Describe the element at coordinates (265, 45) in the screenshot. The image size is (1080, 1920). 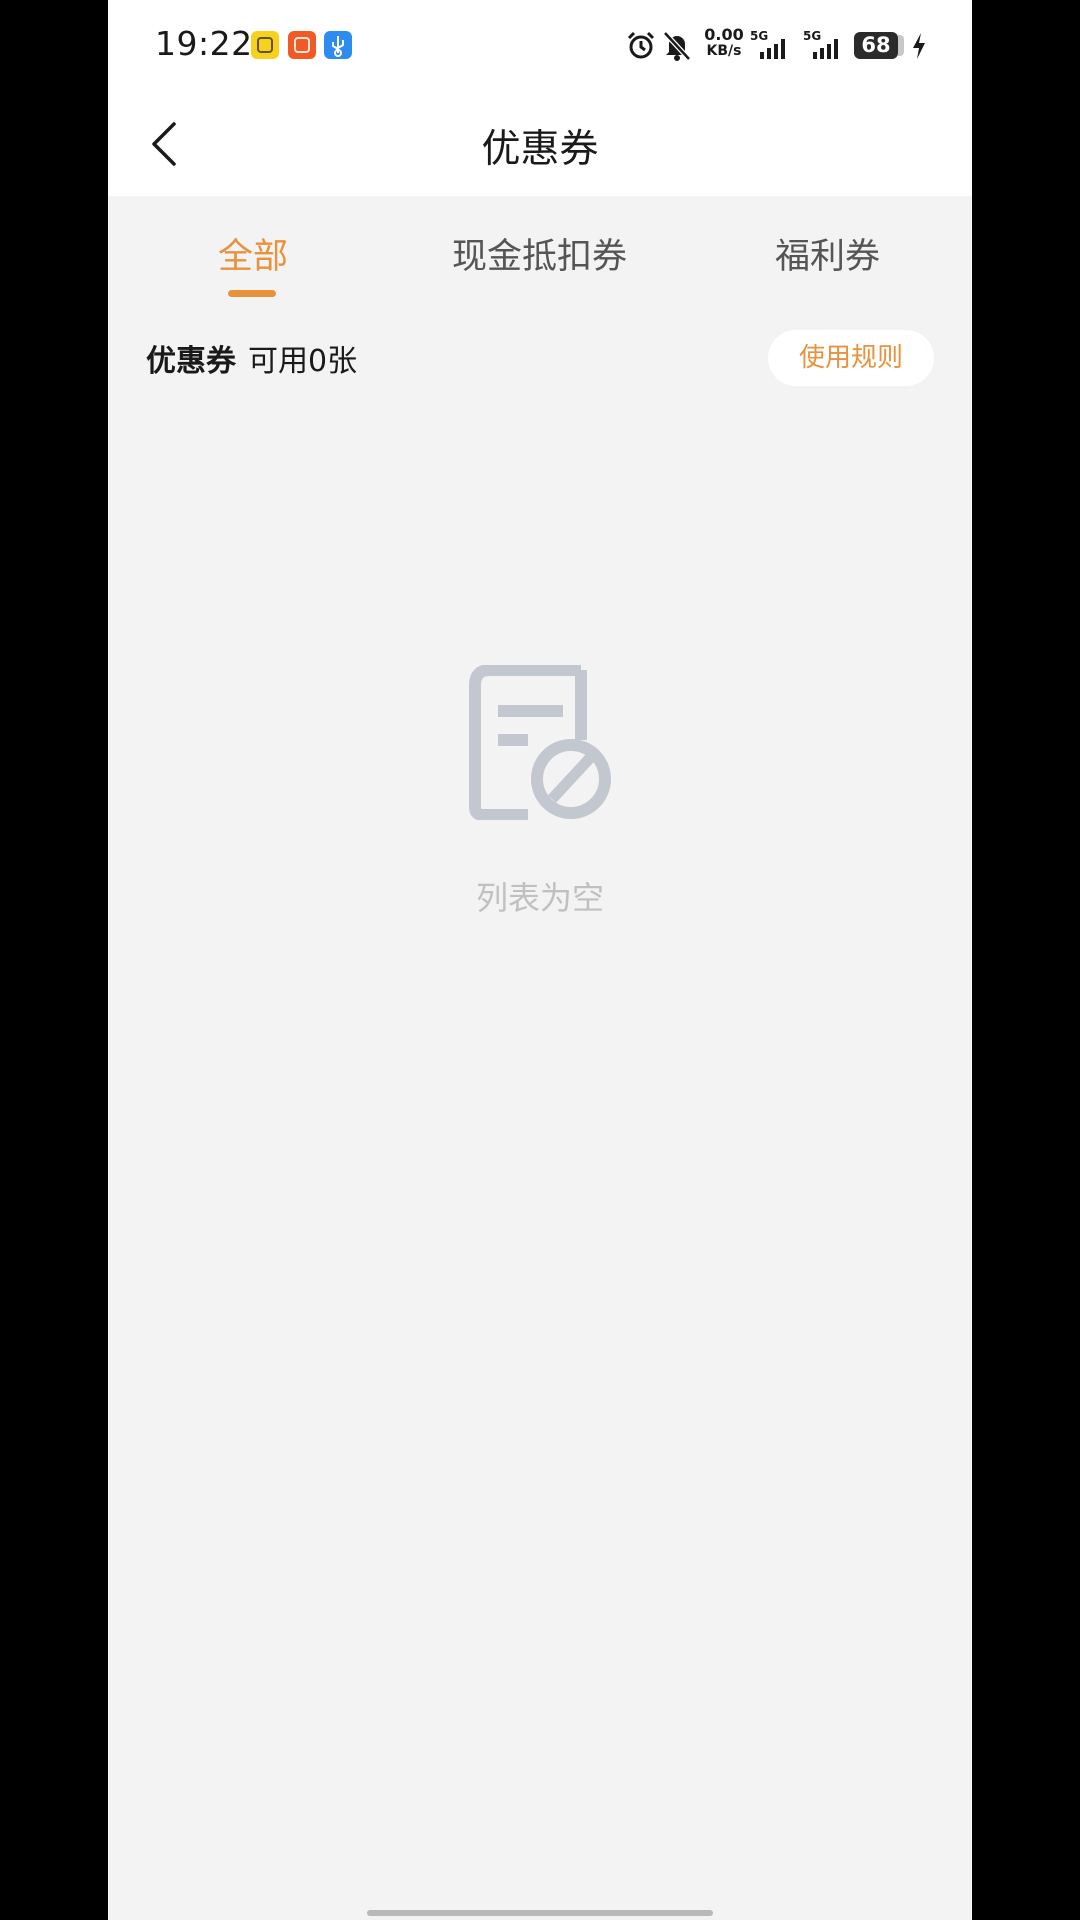
I see `yellow-app-icon` at that location.